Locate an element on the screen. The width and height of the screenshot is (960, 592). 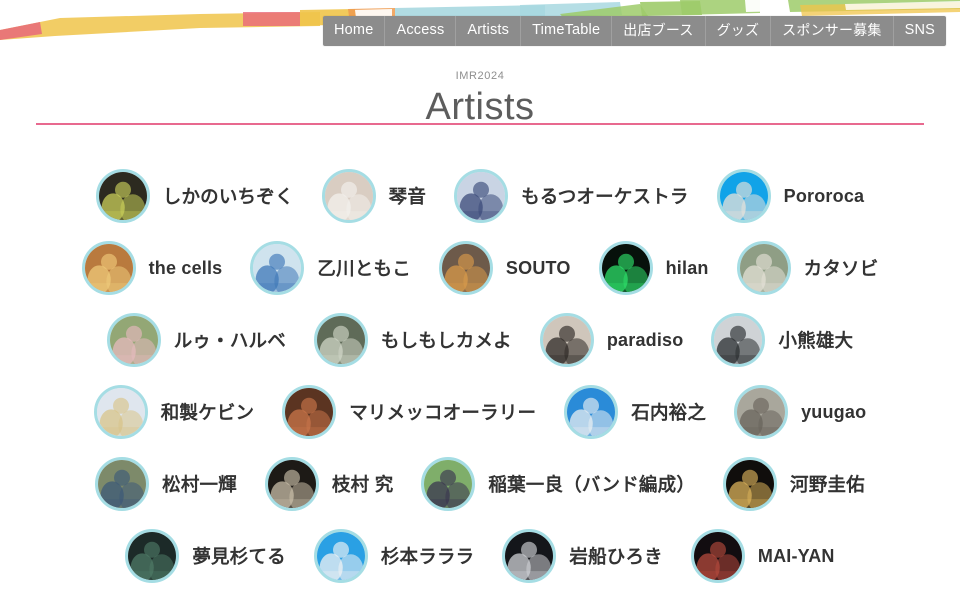
artist-name: しかのいちぞく is located at coordinates (228, 196).